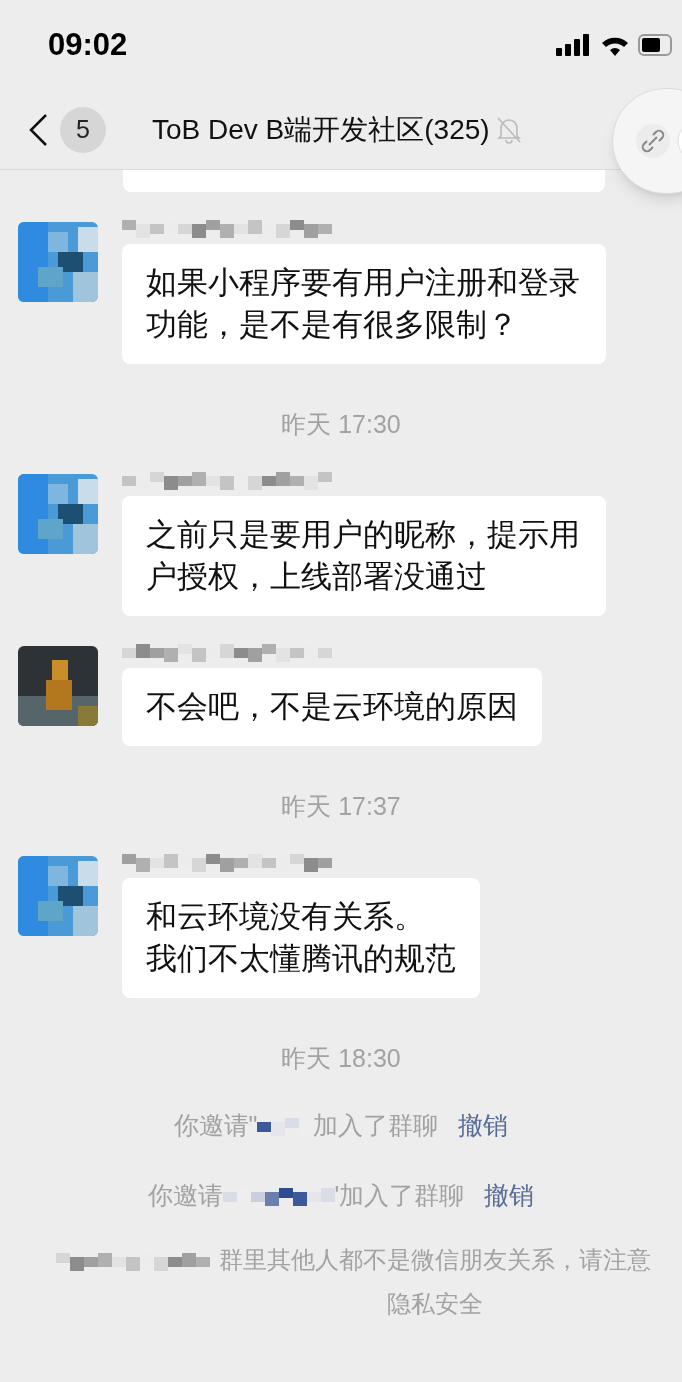 This screenshot has height=1382, width=682. Describe the element at coordinates (376, 1126) in the screenshot. I see `system-text: 加入了群聊` at that location.